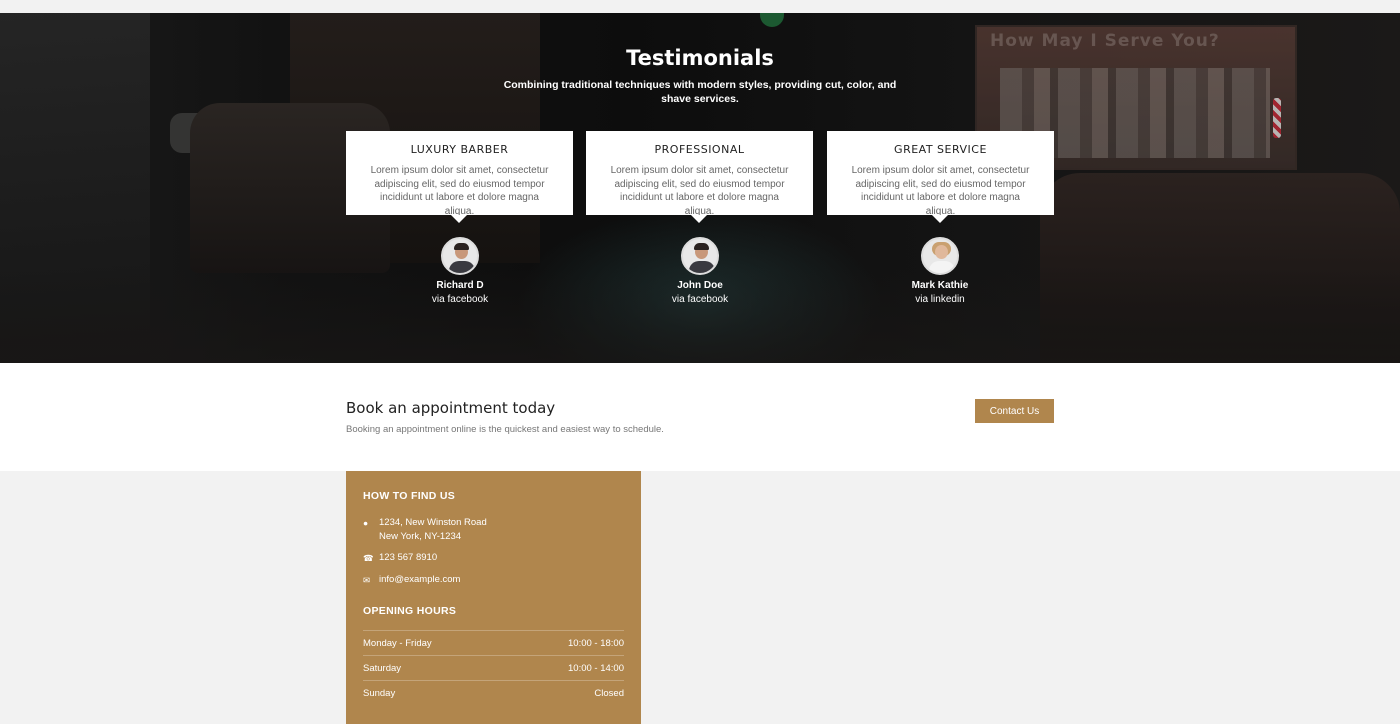  I want to click on barber-pole-icon, so click(1277, 118).